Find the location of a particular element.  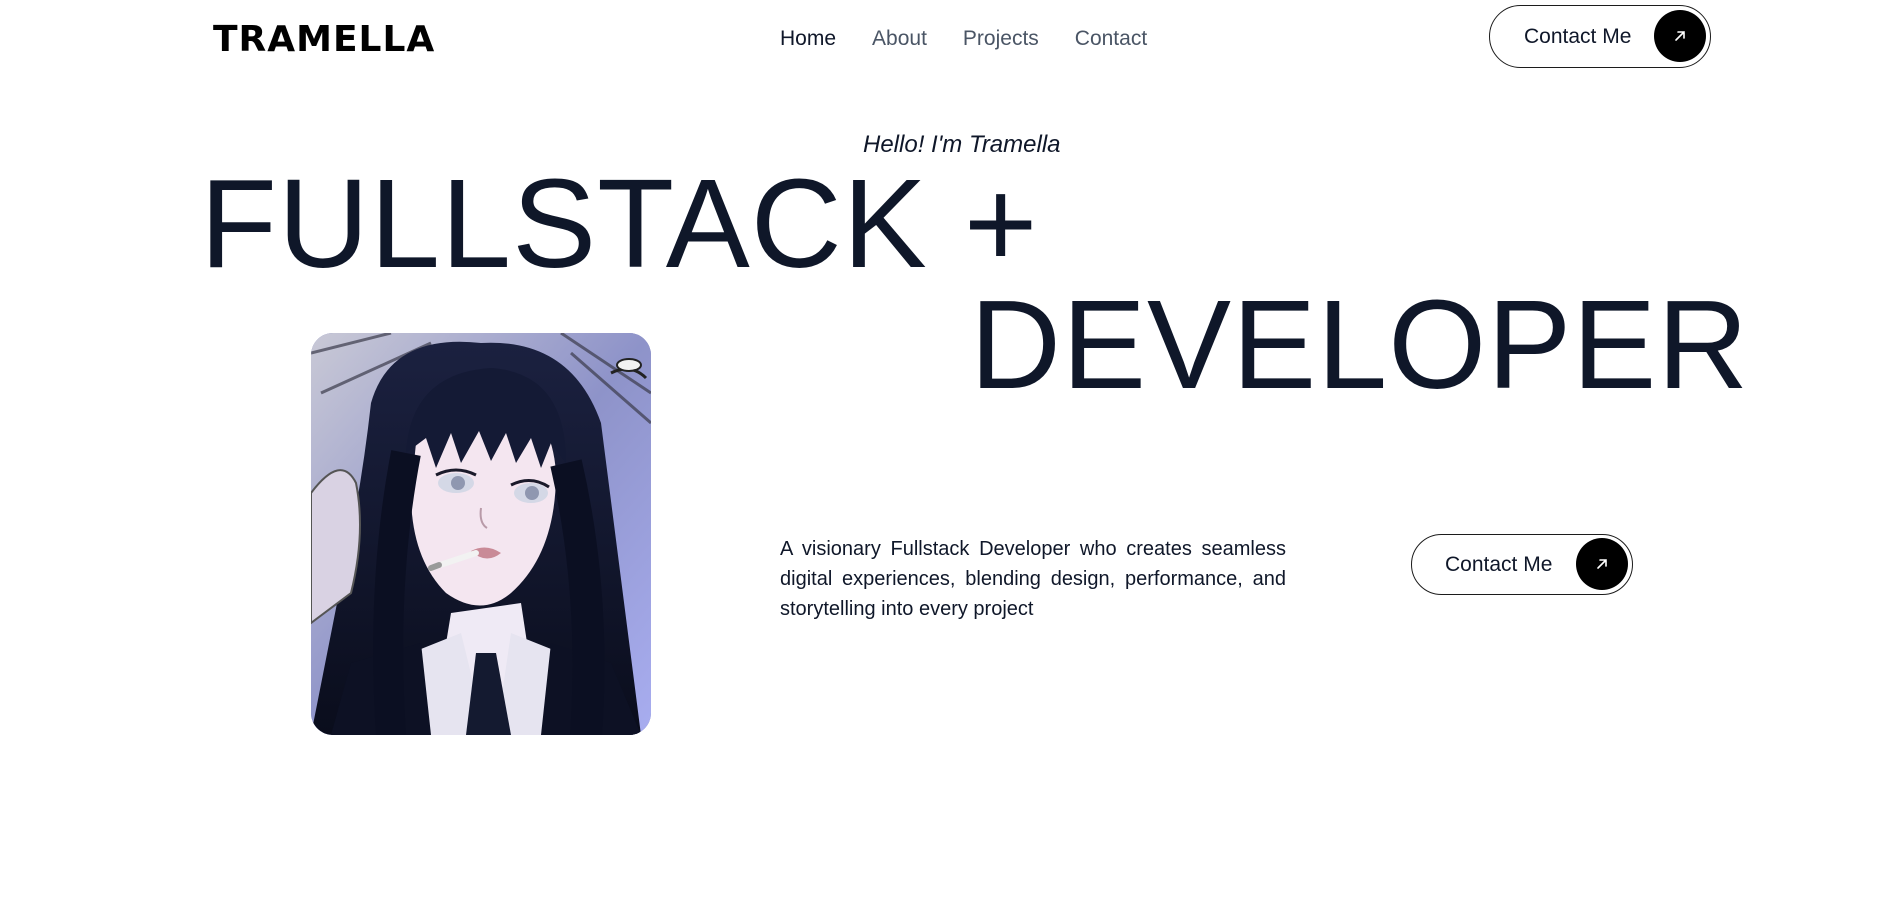

main-nav: Home About Projects Contact is located at coordinates (963, 39).